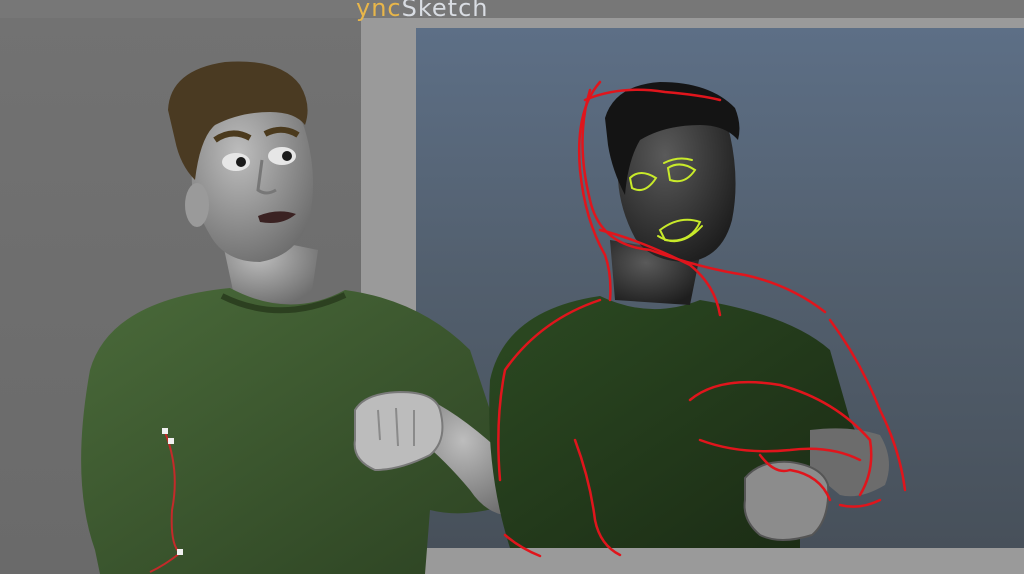 The width and height of the screenshot is (1024, 574). I want to click on ear, so click(197, 205).